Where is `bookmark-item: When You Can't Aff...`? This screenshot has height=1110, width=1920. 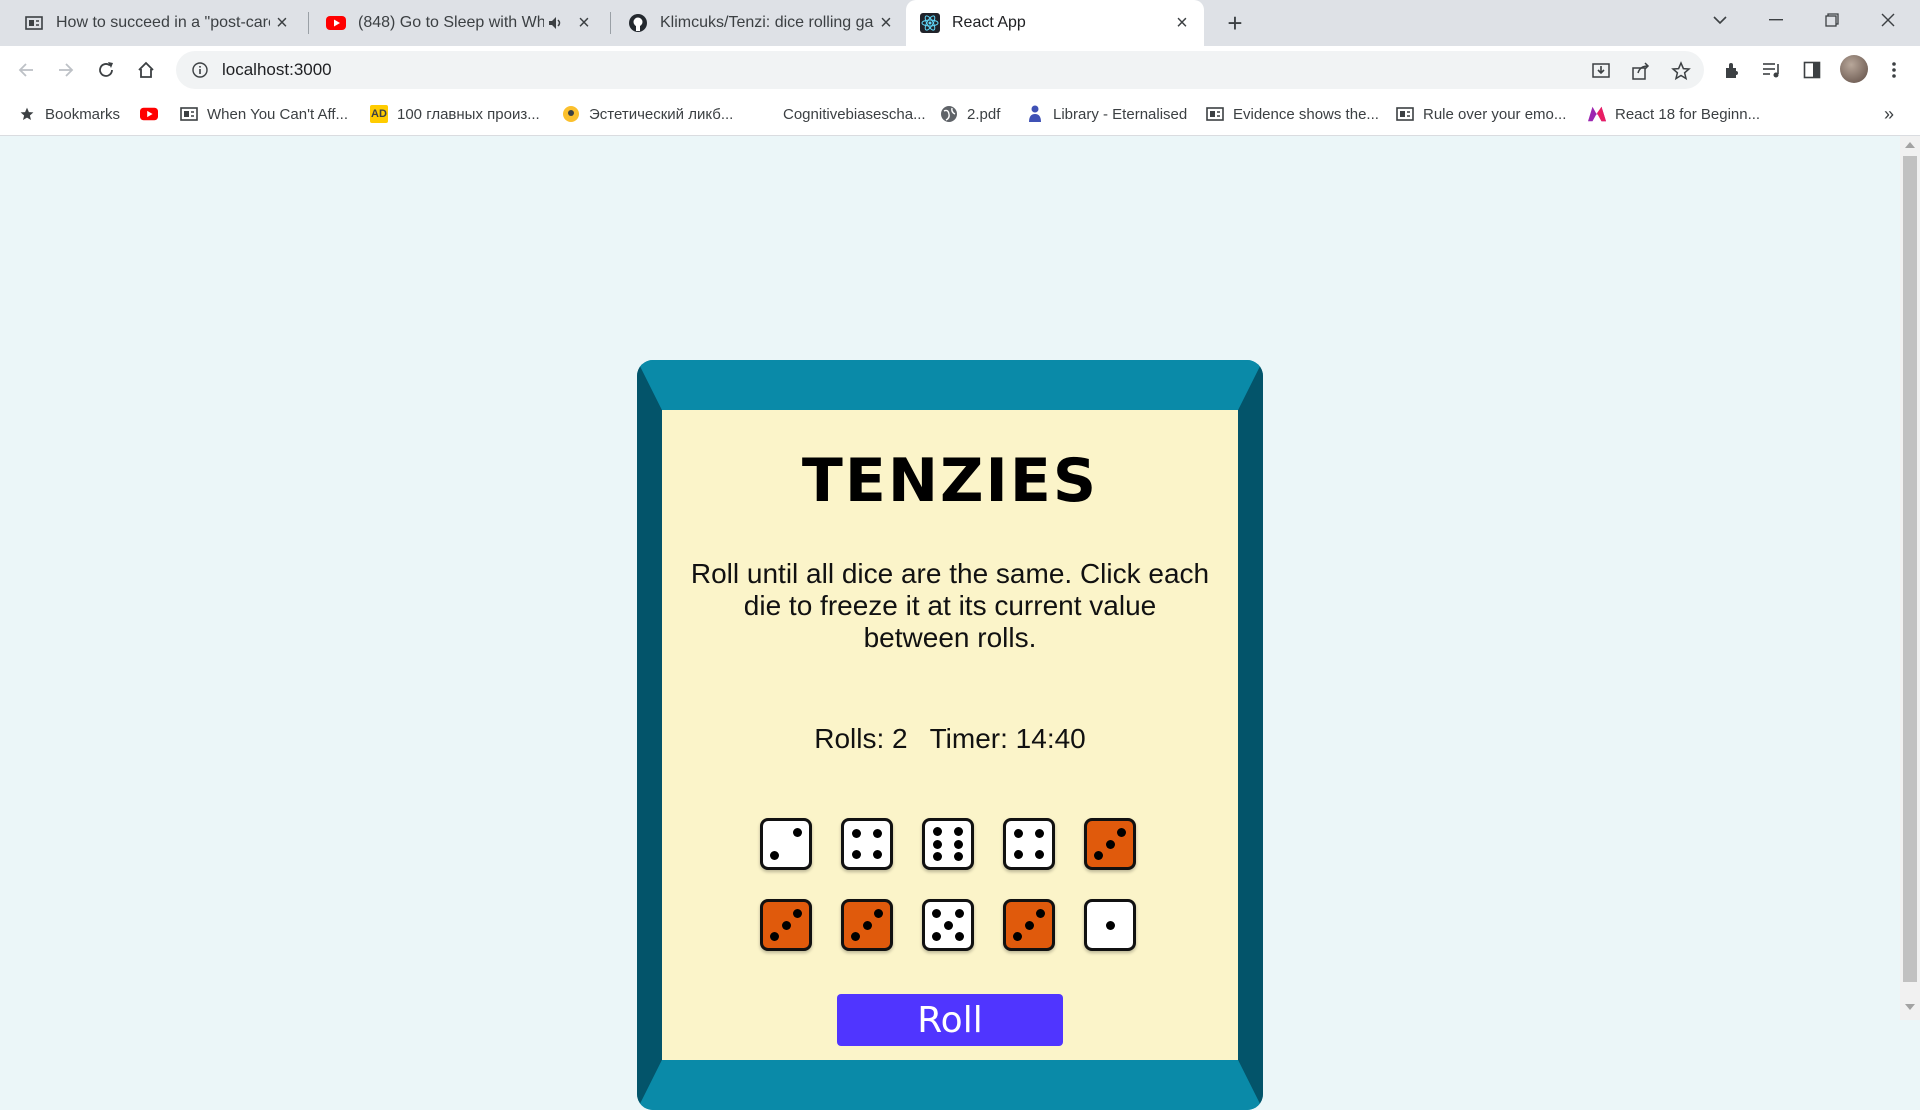 bookmark-item: When You Can't Aff... is located at coordinates (264, 114).